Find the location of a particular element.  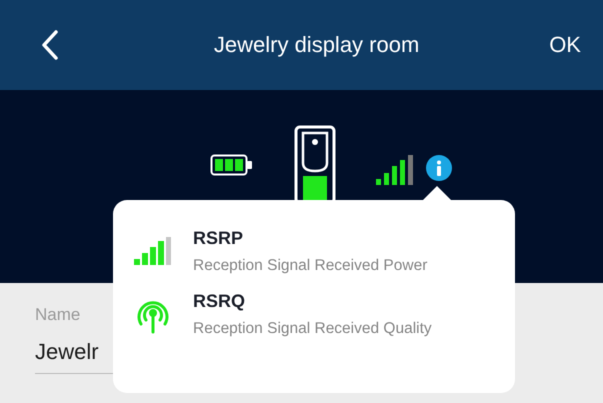

back-chevron-icon is located at coordinates (50, 45).